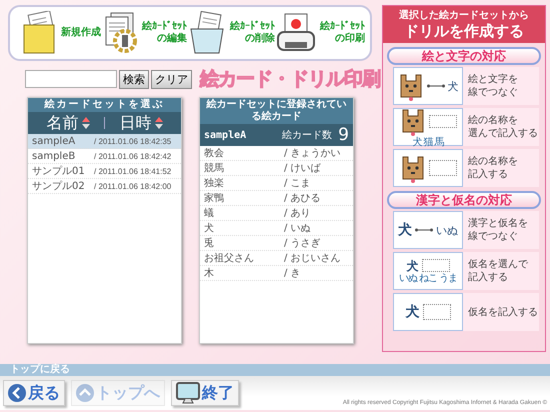 This screenshot has width=550, height=412. What do you see at coordinates (104, 105) in the screenshot?
I see `list-title: 絵カードセットを選ぶ` at bounding box center [104, 105].